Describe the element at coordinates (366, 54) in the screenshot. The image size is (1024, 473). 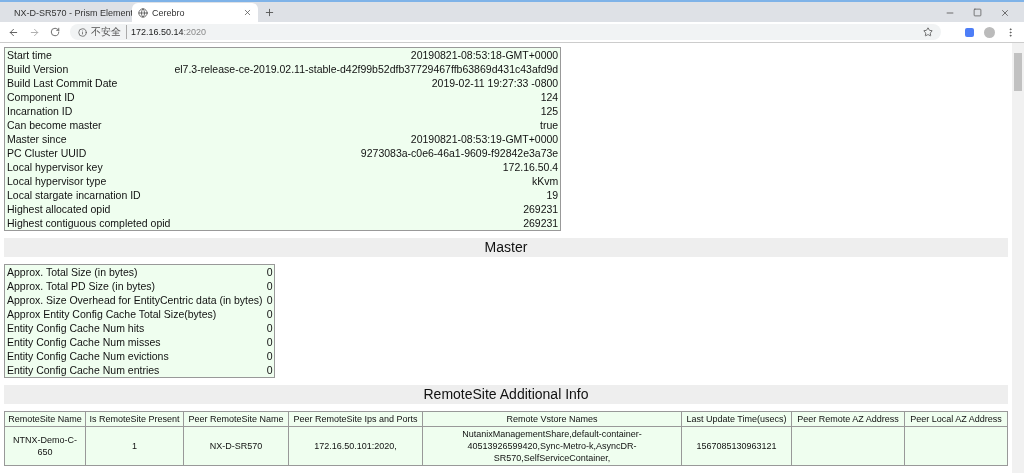
I see `row-value: 20190821-08:53:18-GMT+0000` at that location.